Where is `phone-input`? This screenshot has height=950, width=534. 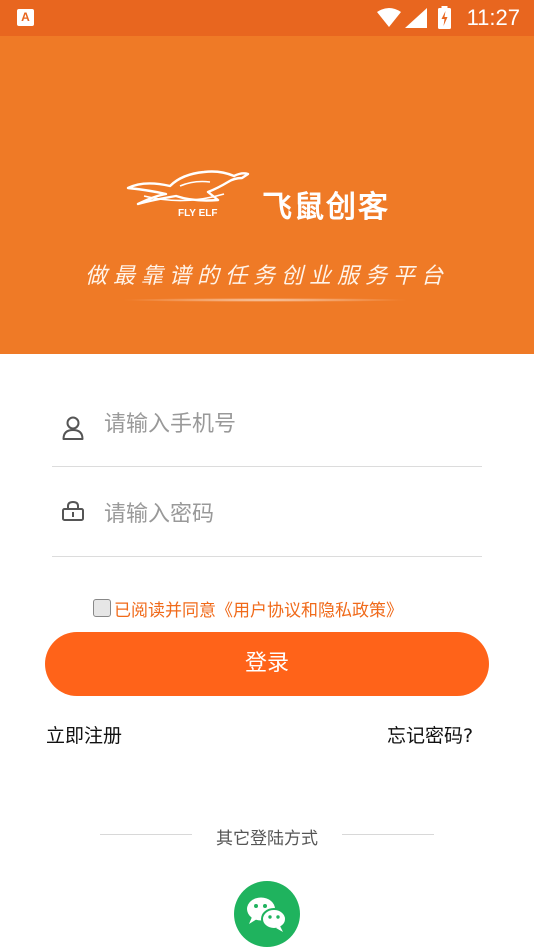
phone-input is located at coordinates (284, 424).